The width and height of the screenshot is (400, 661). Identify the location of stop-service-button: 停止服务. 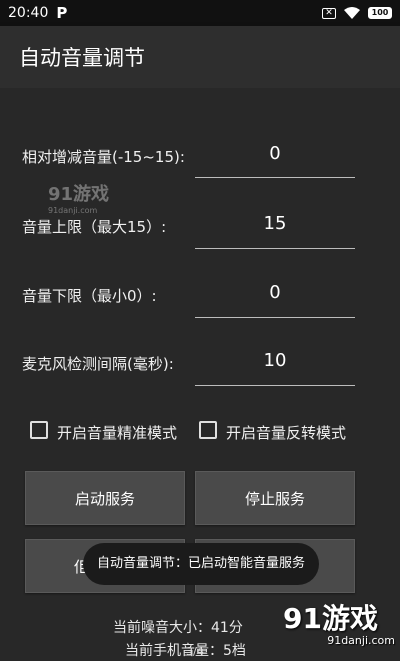
(275, 498).